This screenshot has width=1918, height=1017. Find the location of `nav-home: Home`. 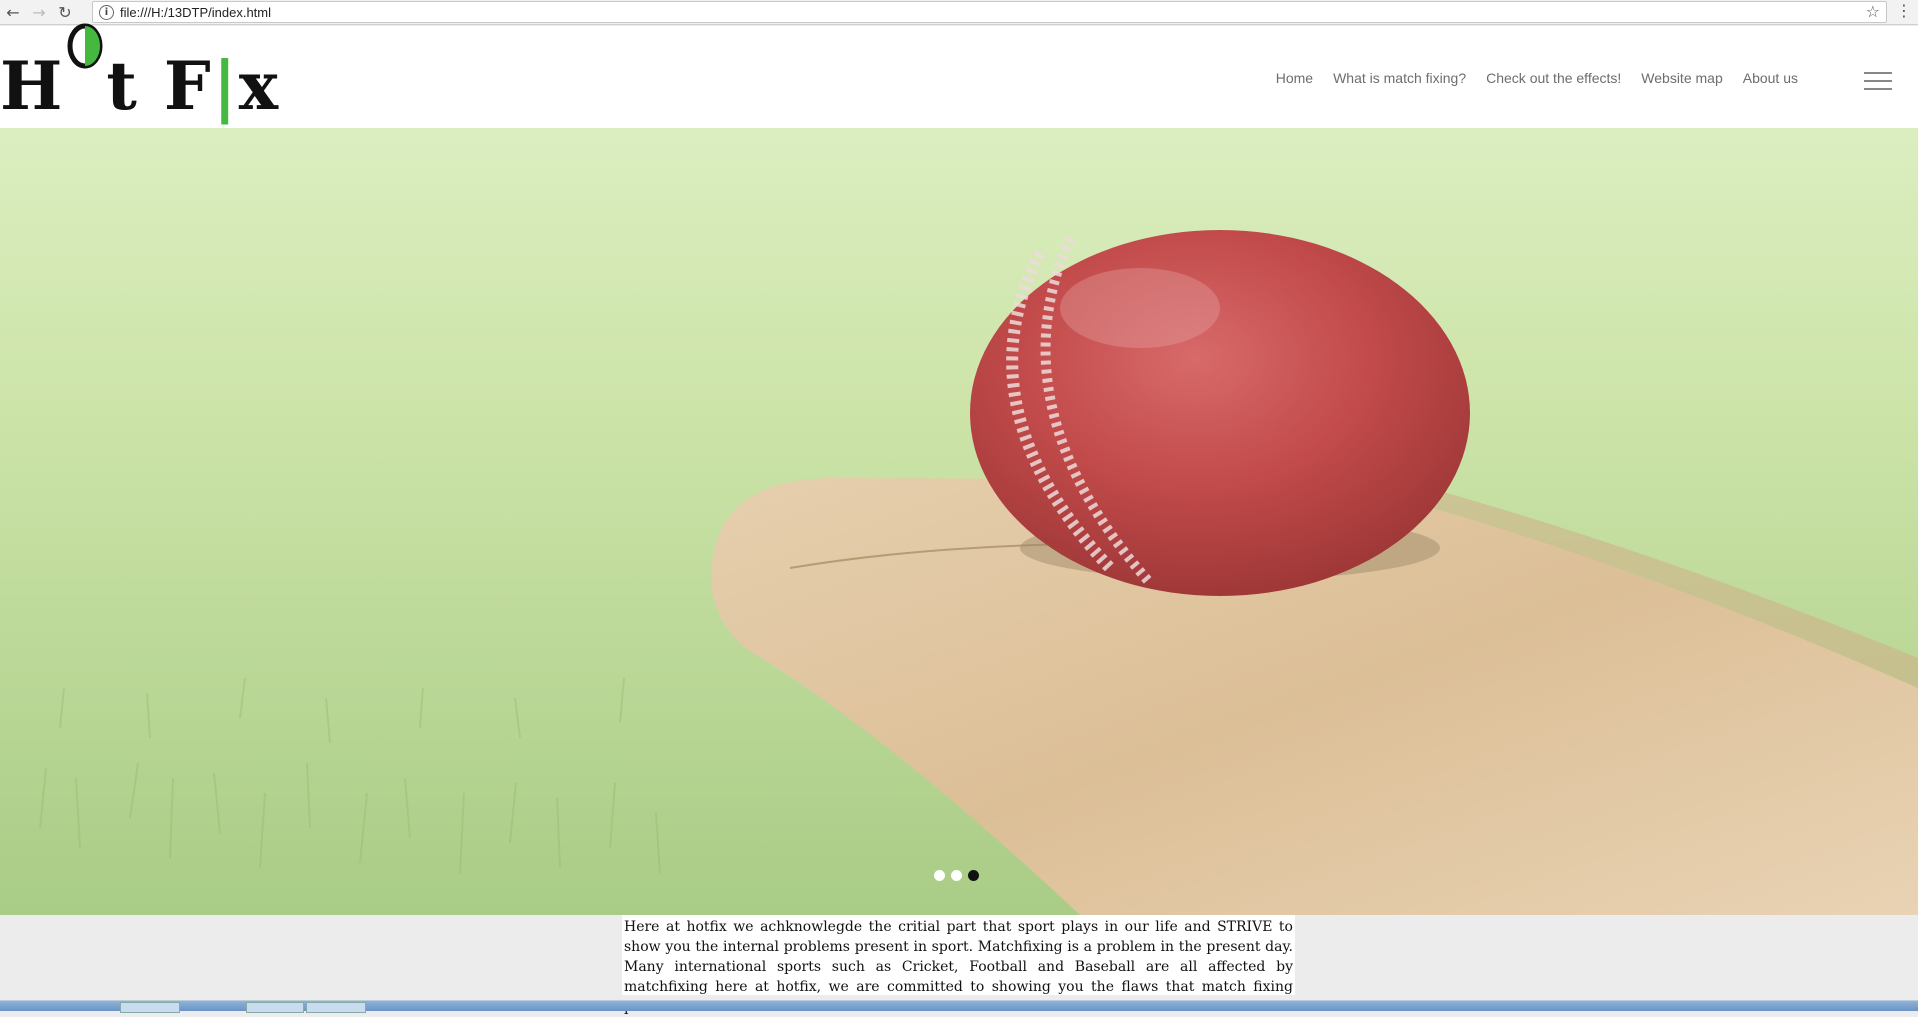

nav-home: Home is located at coordinates (1294, 78).